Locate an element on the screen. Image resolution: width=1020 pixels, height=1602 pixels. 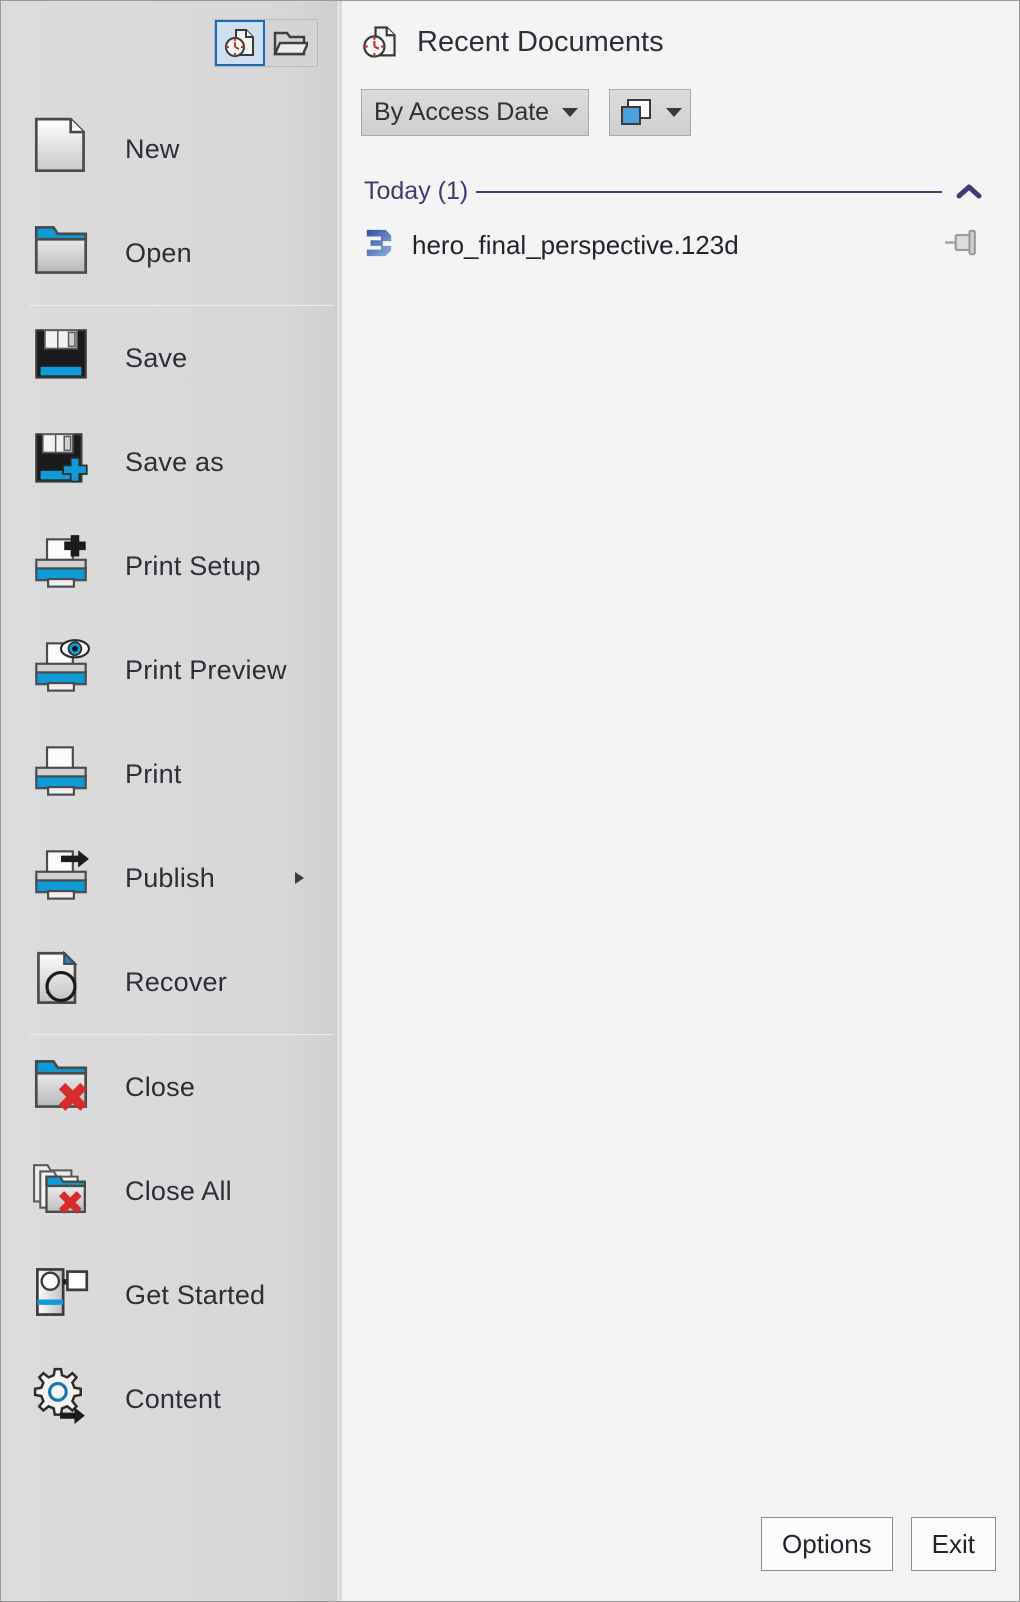
menu-item-label: Save as is located at coordinates (174, 461).